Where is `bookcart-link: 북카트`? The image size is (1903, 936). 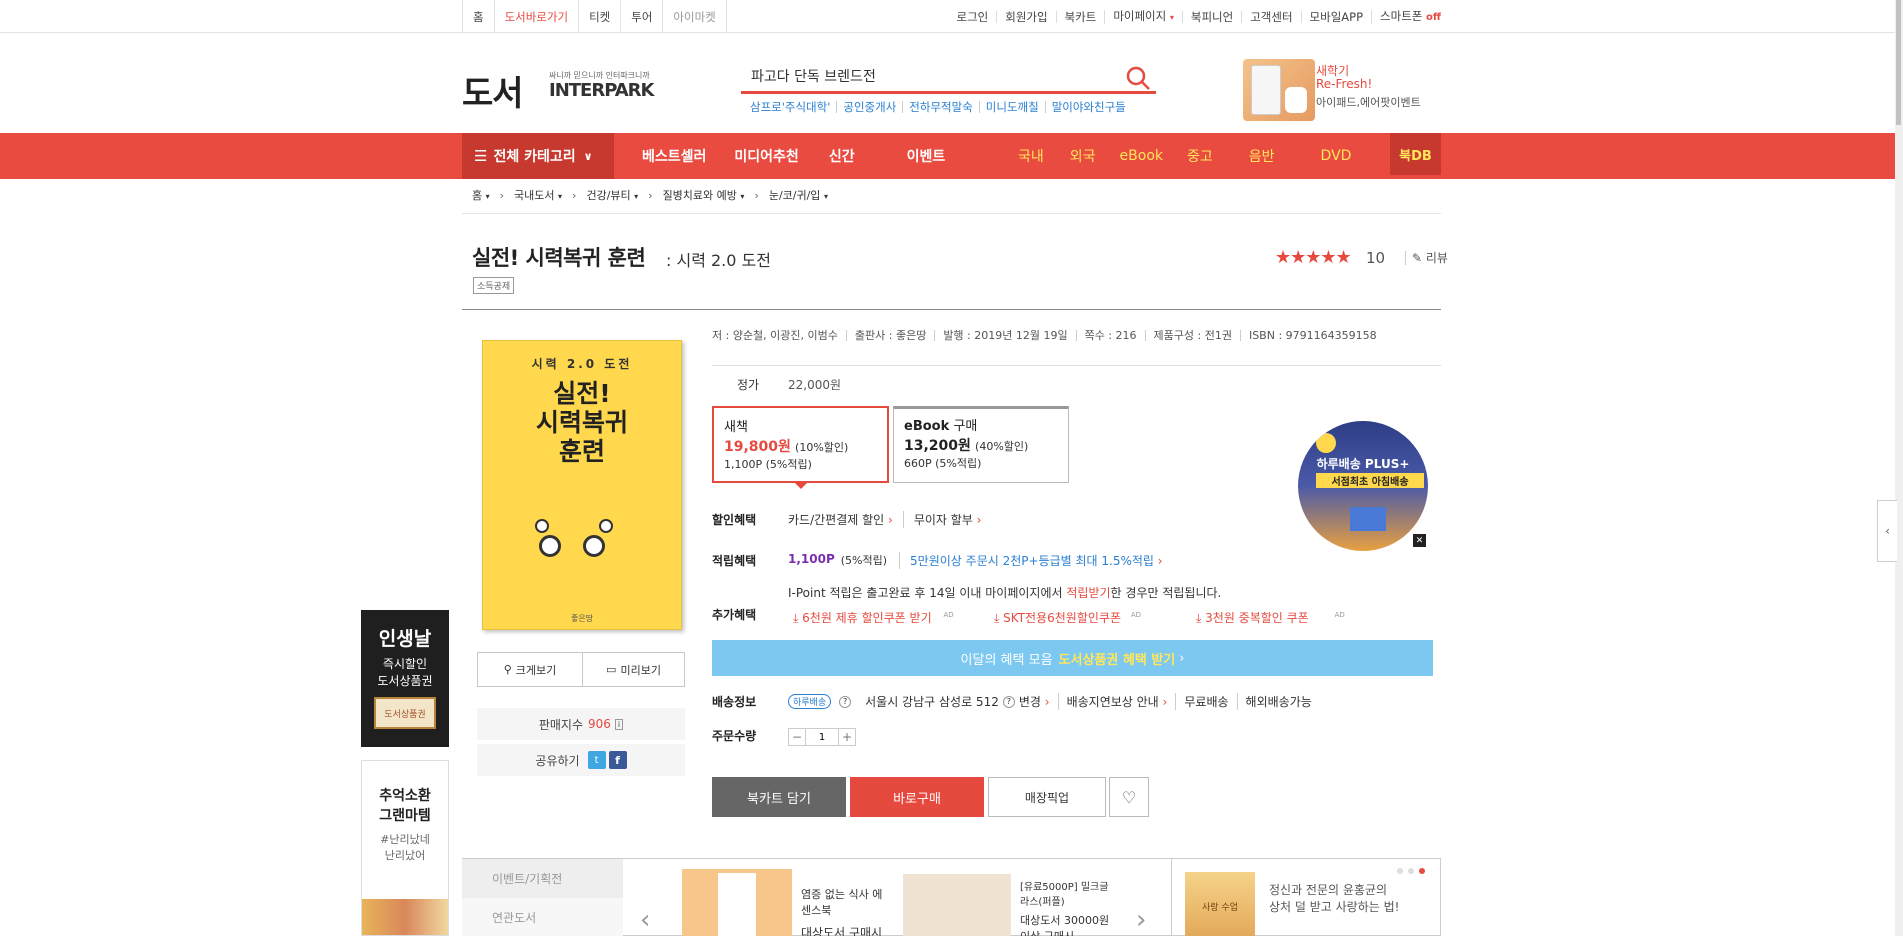
bookcart-link: 북카트 is located at coordinates (1080, 16).